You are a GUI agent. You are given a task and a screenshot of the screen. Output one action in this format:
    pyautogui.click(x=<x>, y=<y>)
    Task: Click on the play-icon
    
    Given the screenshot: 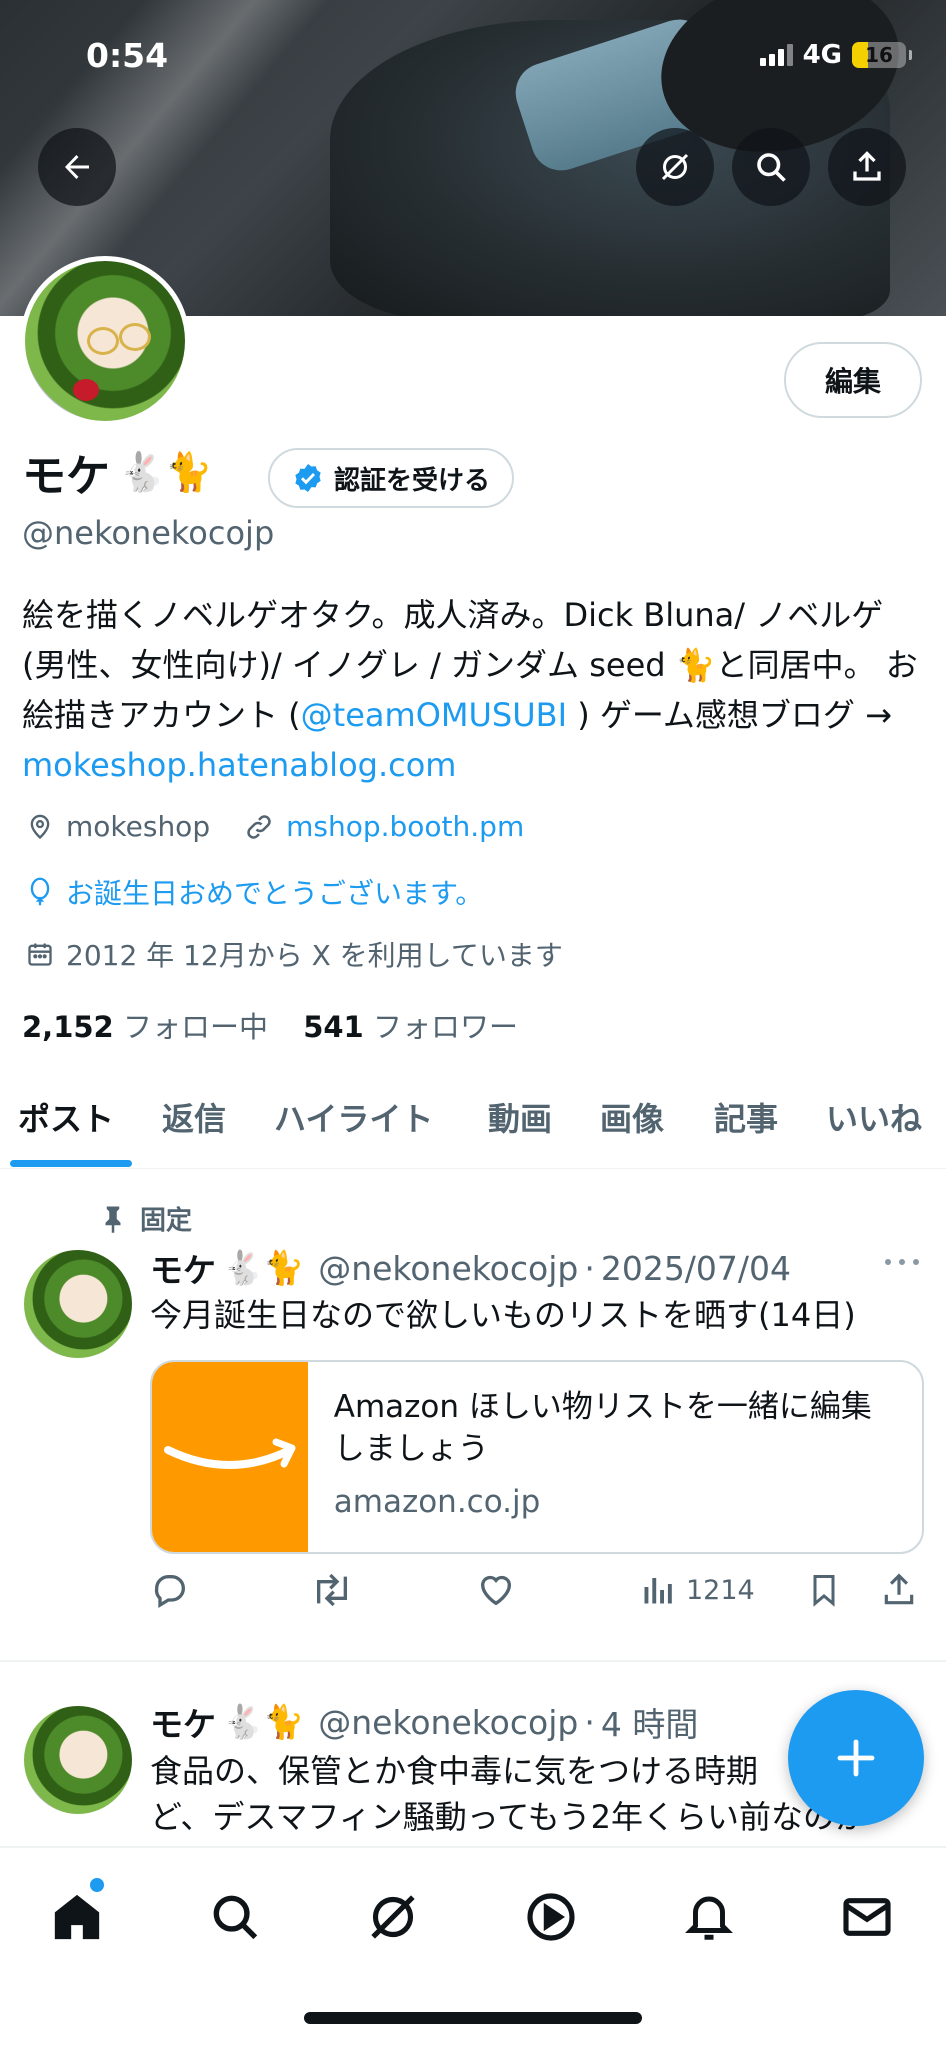 What is the action you would take?
    pyautogui.click(x=551, y=1917)
    